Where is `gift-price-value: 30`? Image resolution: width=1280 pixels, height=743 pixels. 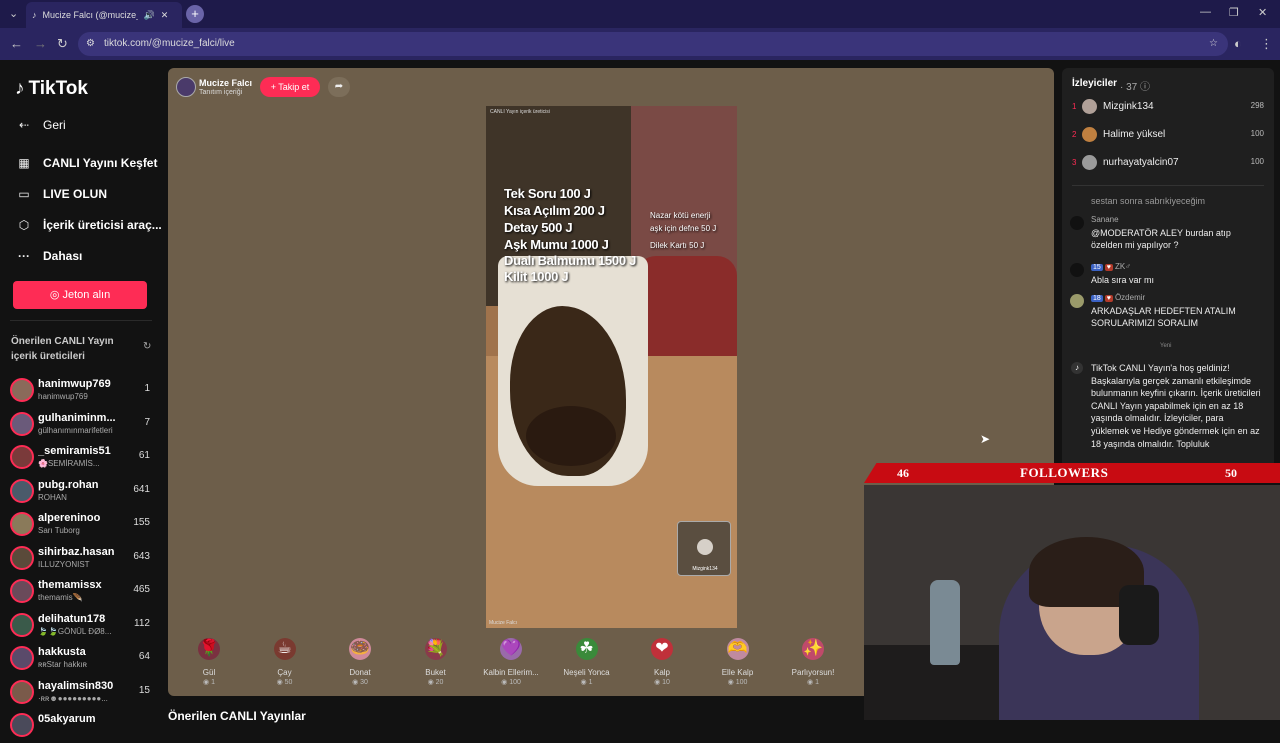 gift-price-value: 30 is located at coordinates (364, 682).